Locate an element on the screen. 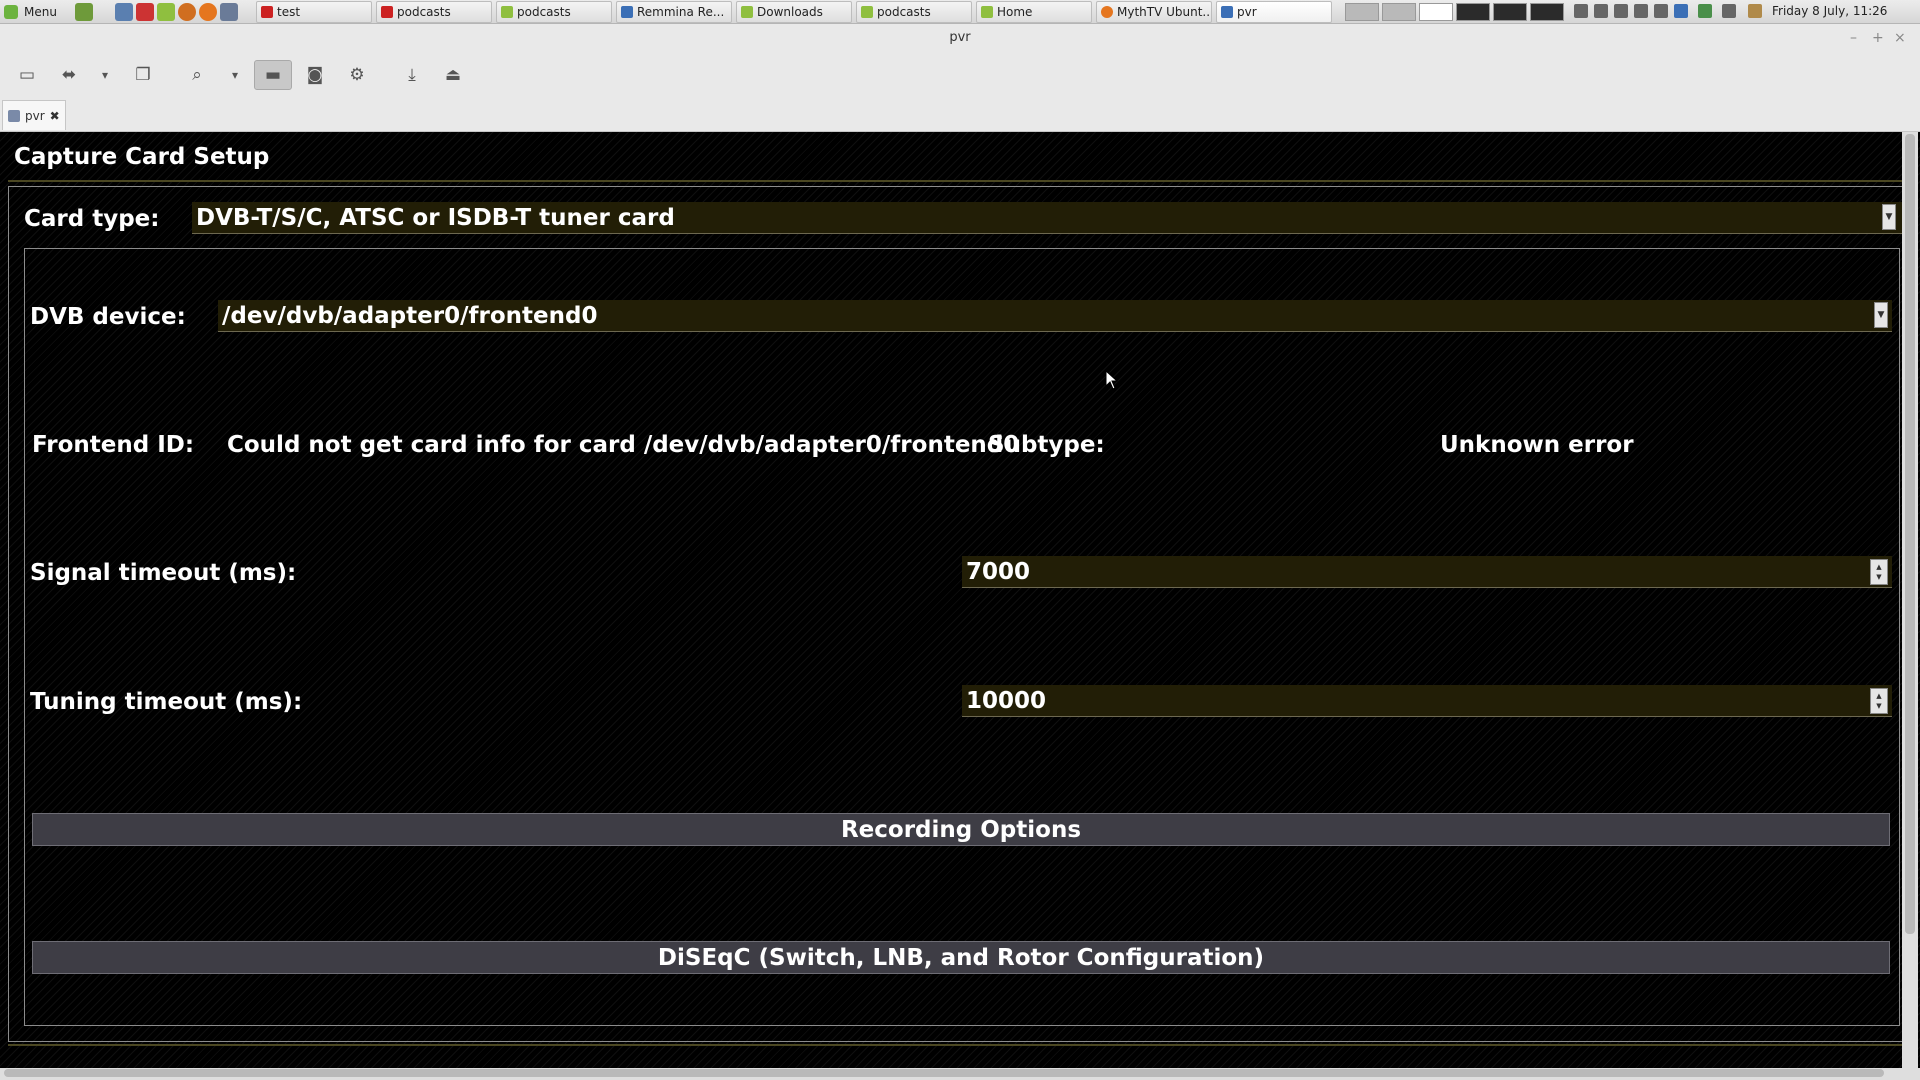  menu-button: Menu is located at coordinates (35, 12).